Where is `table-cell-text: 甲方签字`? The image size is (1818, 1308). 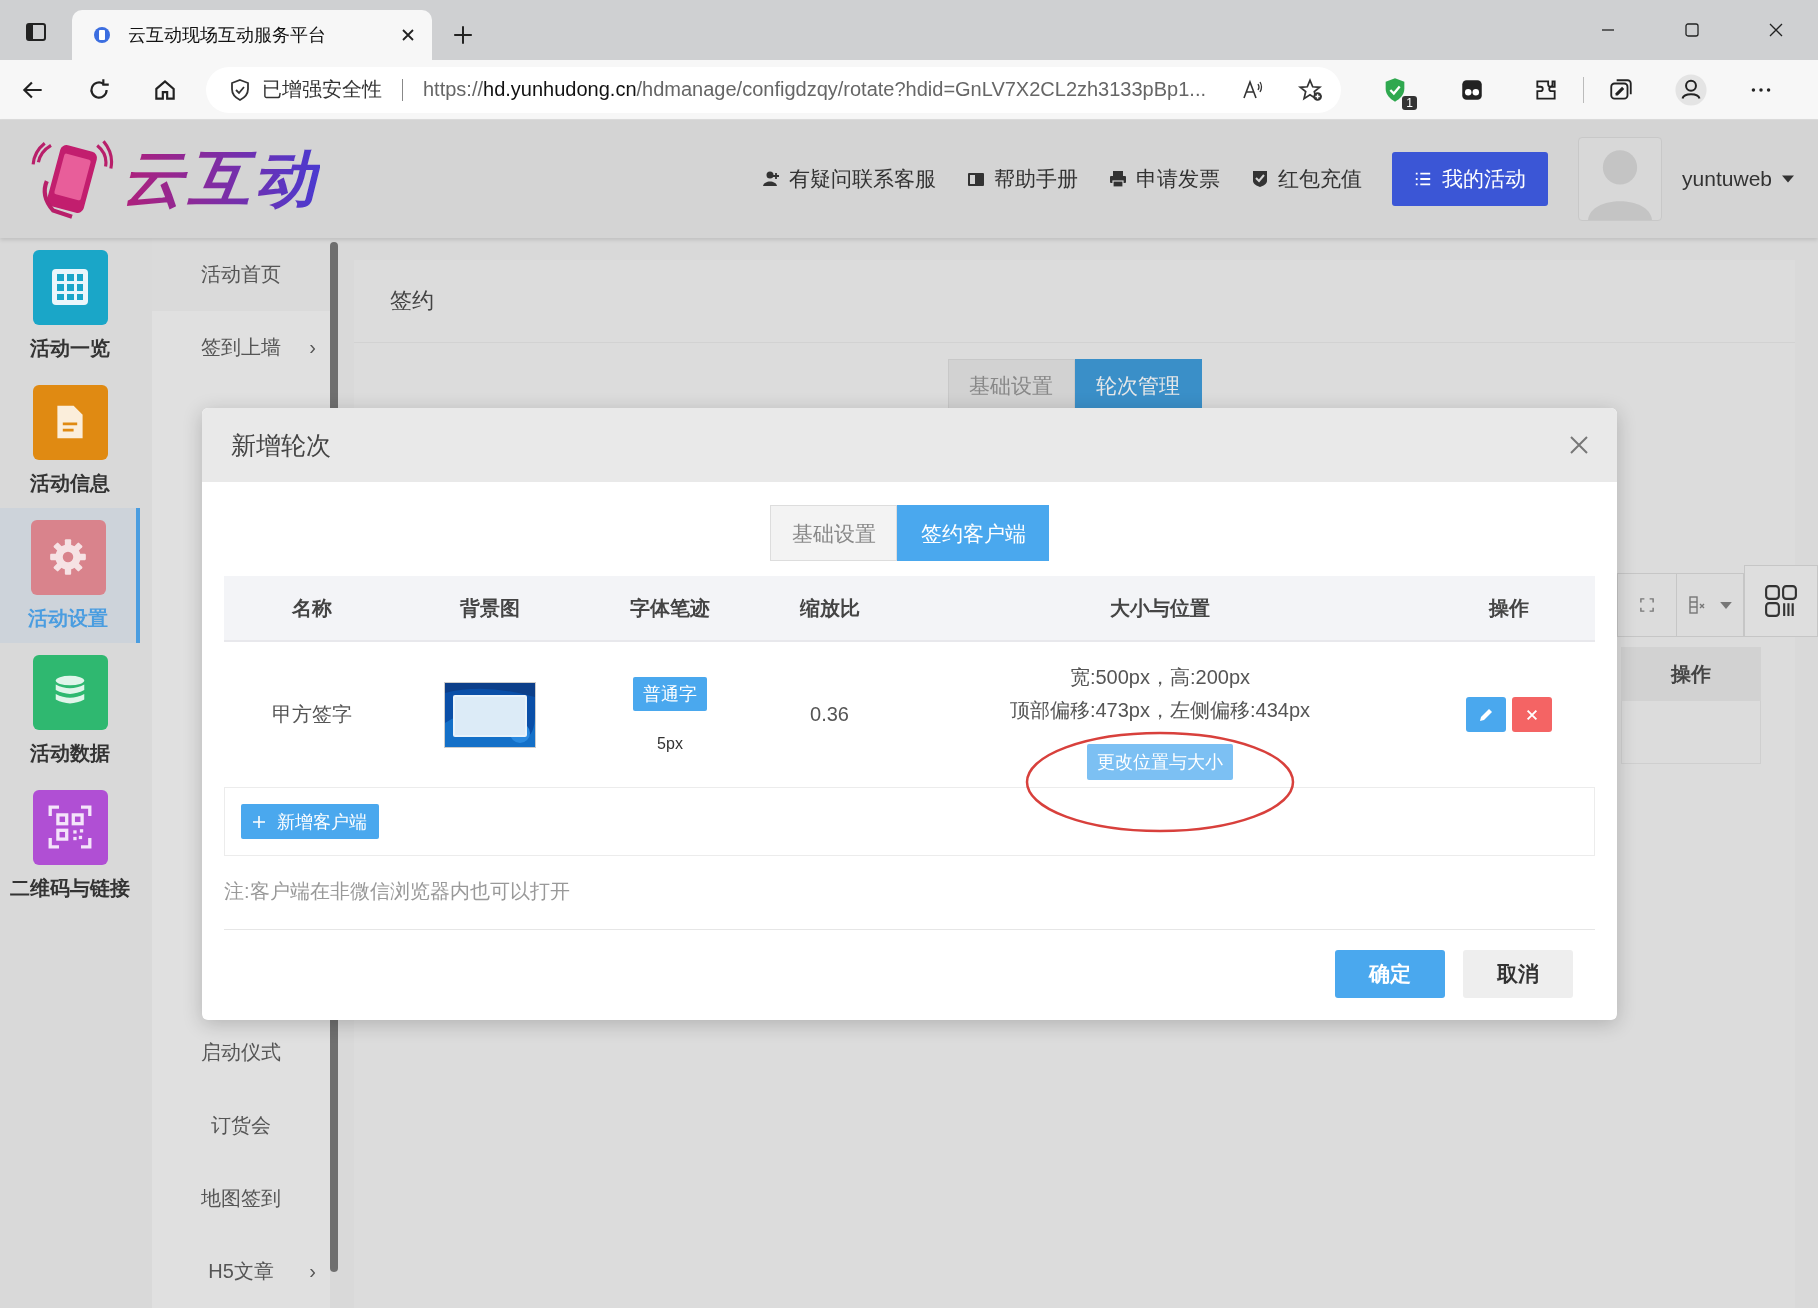 table-cell-text: 甲方签字 is located at coordinates (312, 714).